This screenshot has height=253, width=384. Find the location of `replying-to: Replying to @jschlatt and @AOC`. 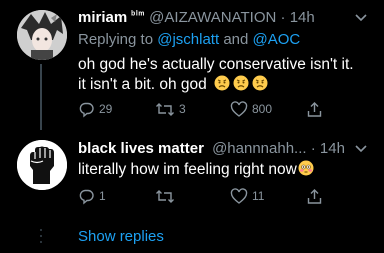

replying-to: Replying to @jschlatt and @AOC is located at coordinates (189, 40).